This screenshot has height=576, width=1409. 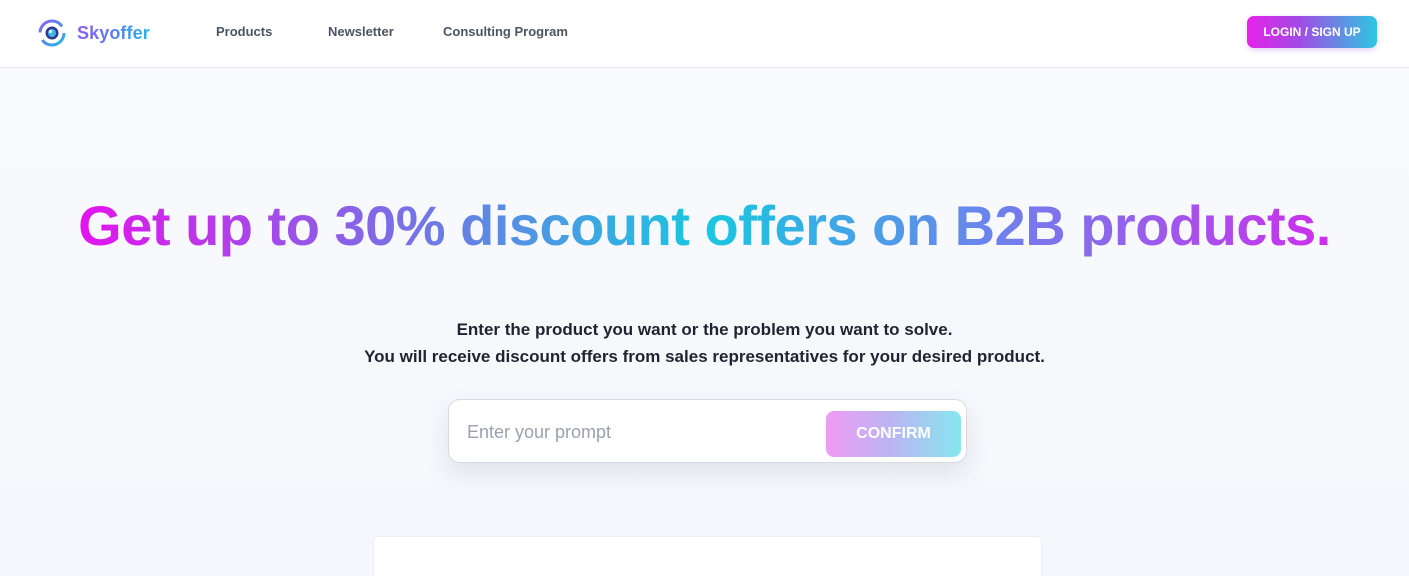 What do you see at coordinates (893, 434) in the screenshot?
I see `confirm-button: CONFIRM` at bounding box center [893, 434].